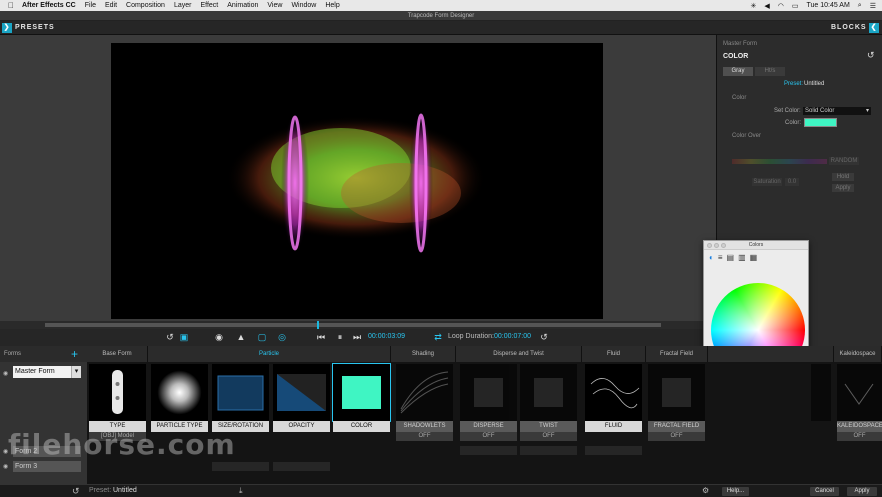 This screenshot has height=497, width=882. I want to click on timeline-scrubber, so click(358, 325).